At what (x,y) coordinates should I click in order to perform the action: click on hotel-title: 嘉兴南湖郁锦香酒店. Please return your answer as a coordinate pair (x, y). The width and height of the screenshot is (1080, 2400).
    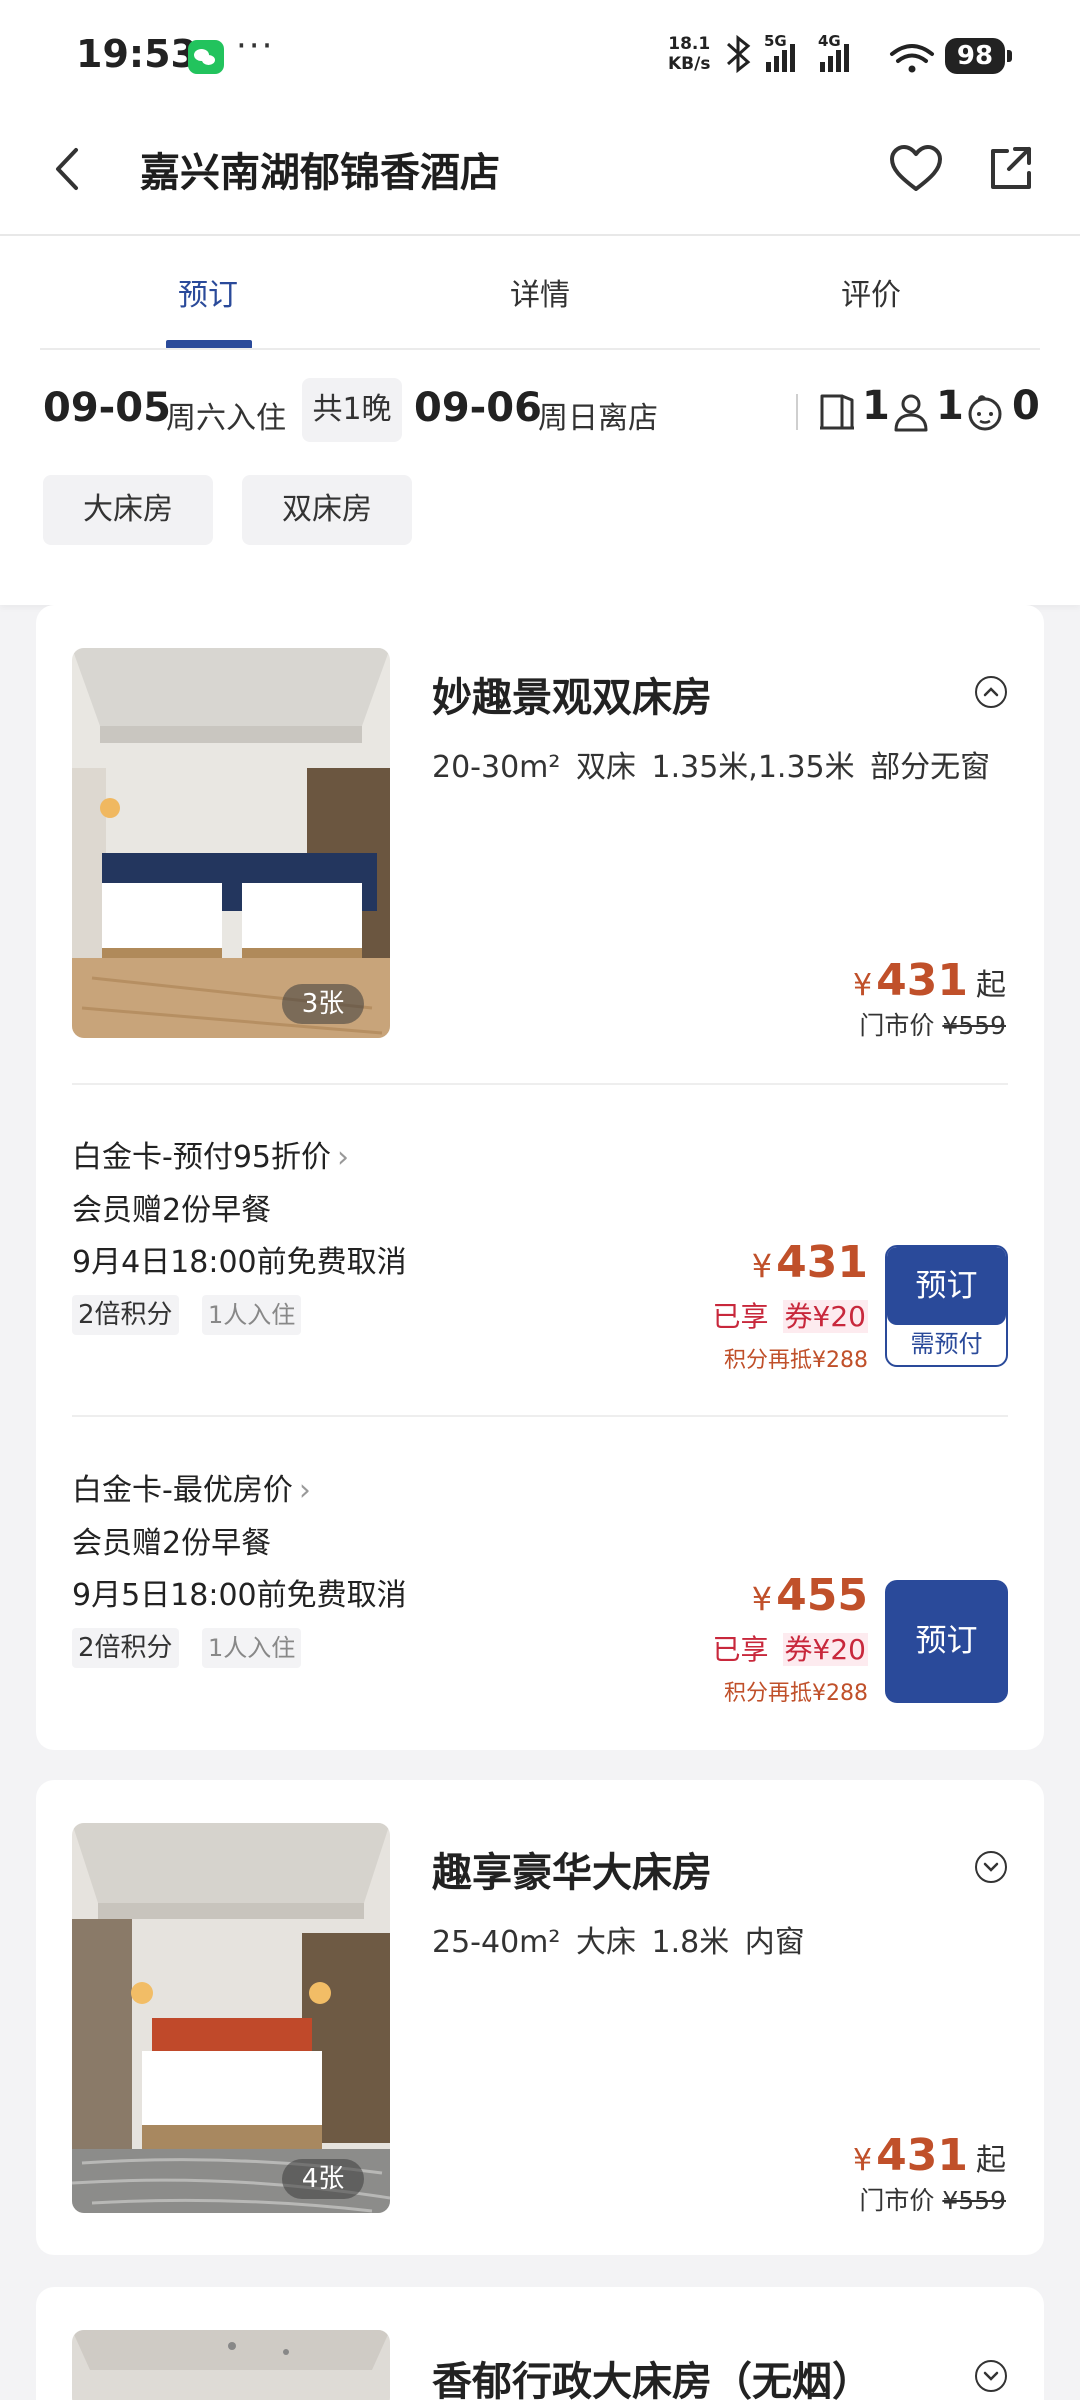
    Looking at the image, I should click on (320, 173).